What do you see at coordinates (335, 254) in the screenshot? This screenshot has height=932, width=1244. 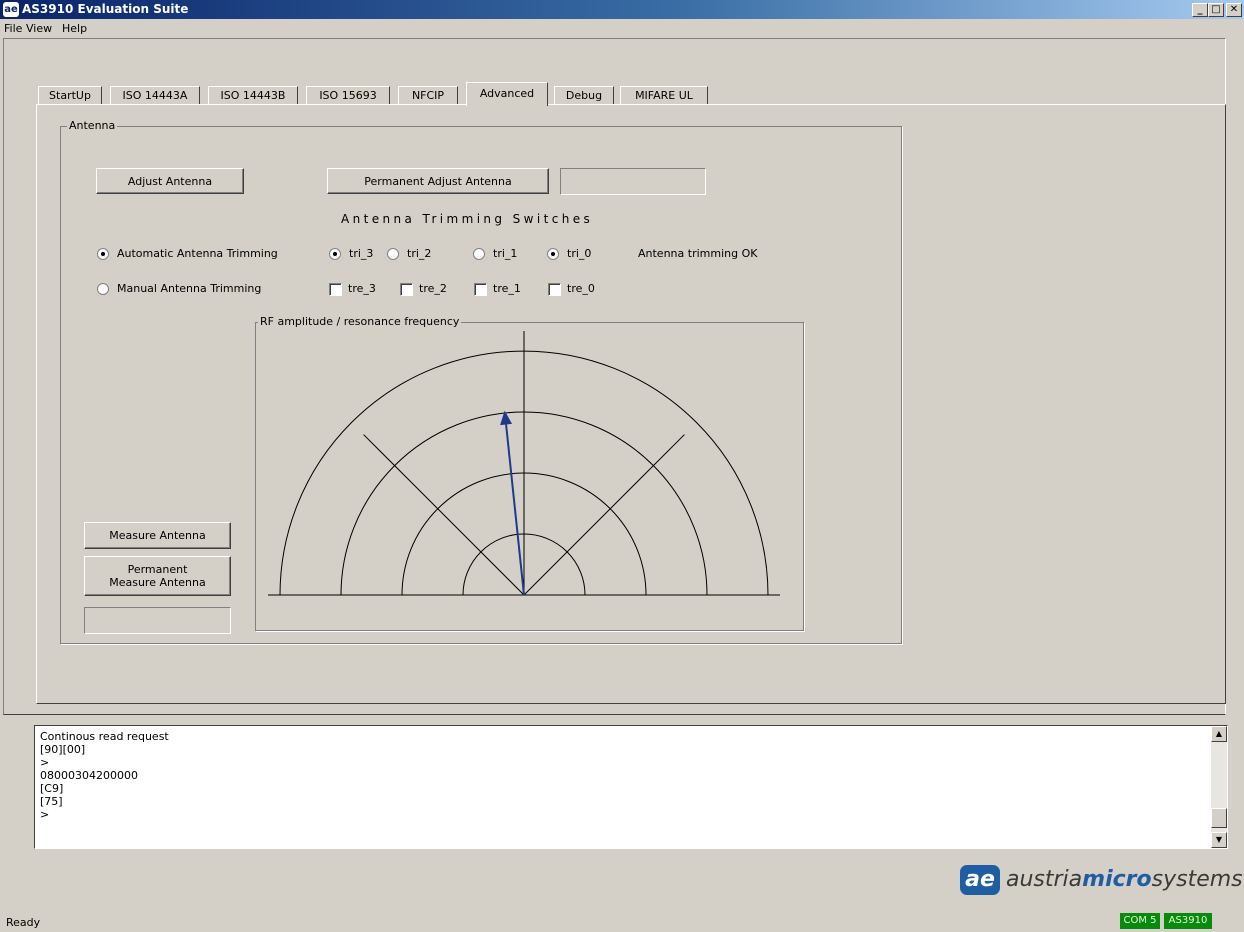 I see `tri-3-radio` at bounding box center [335, 254].